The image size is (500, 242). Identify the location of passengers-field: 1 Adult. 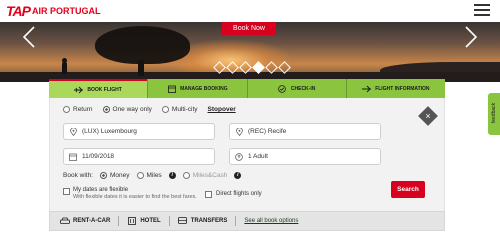
(305, 156).